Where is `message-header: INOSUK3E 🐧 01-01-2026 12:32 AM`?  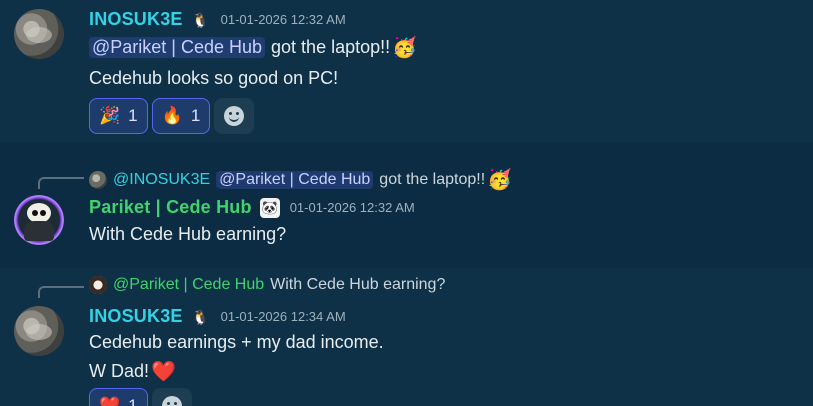 message-header: INOSUK3E 🐧 01-01-2026 12:32 AM is located at coordinates (217, 19).